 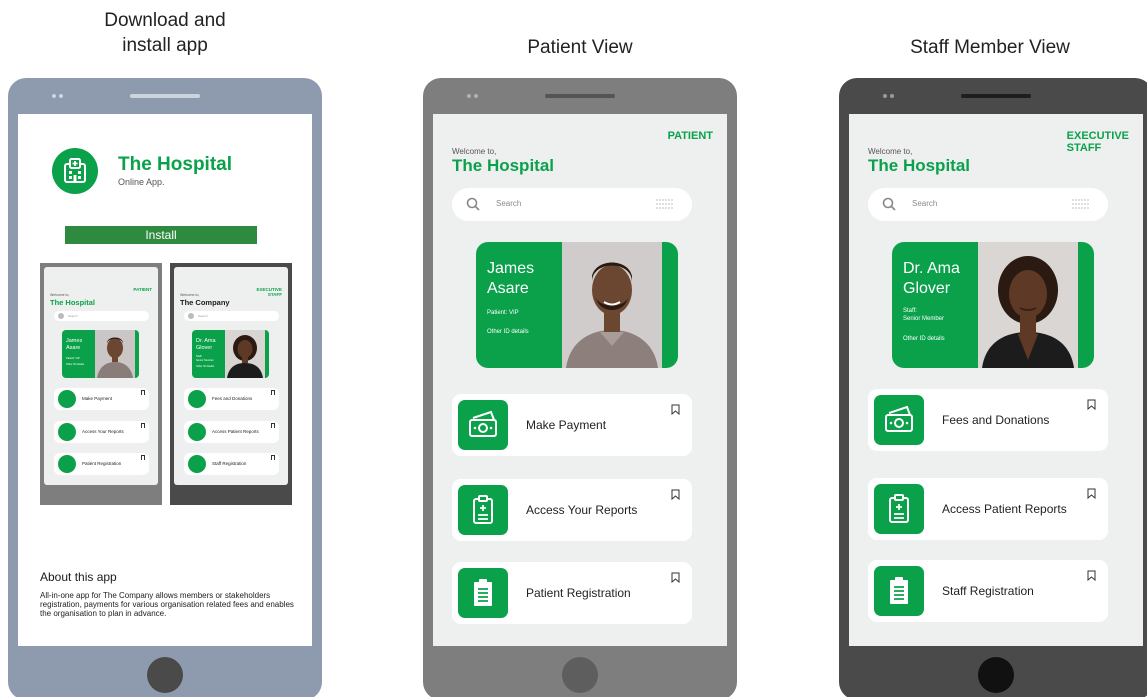 What do you see at coordinates (101, 464) in the screenshot?
I see `preview-tile: Patient Registration` at bounding box center [101, 464].